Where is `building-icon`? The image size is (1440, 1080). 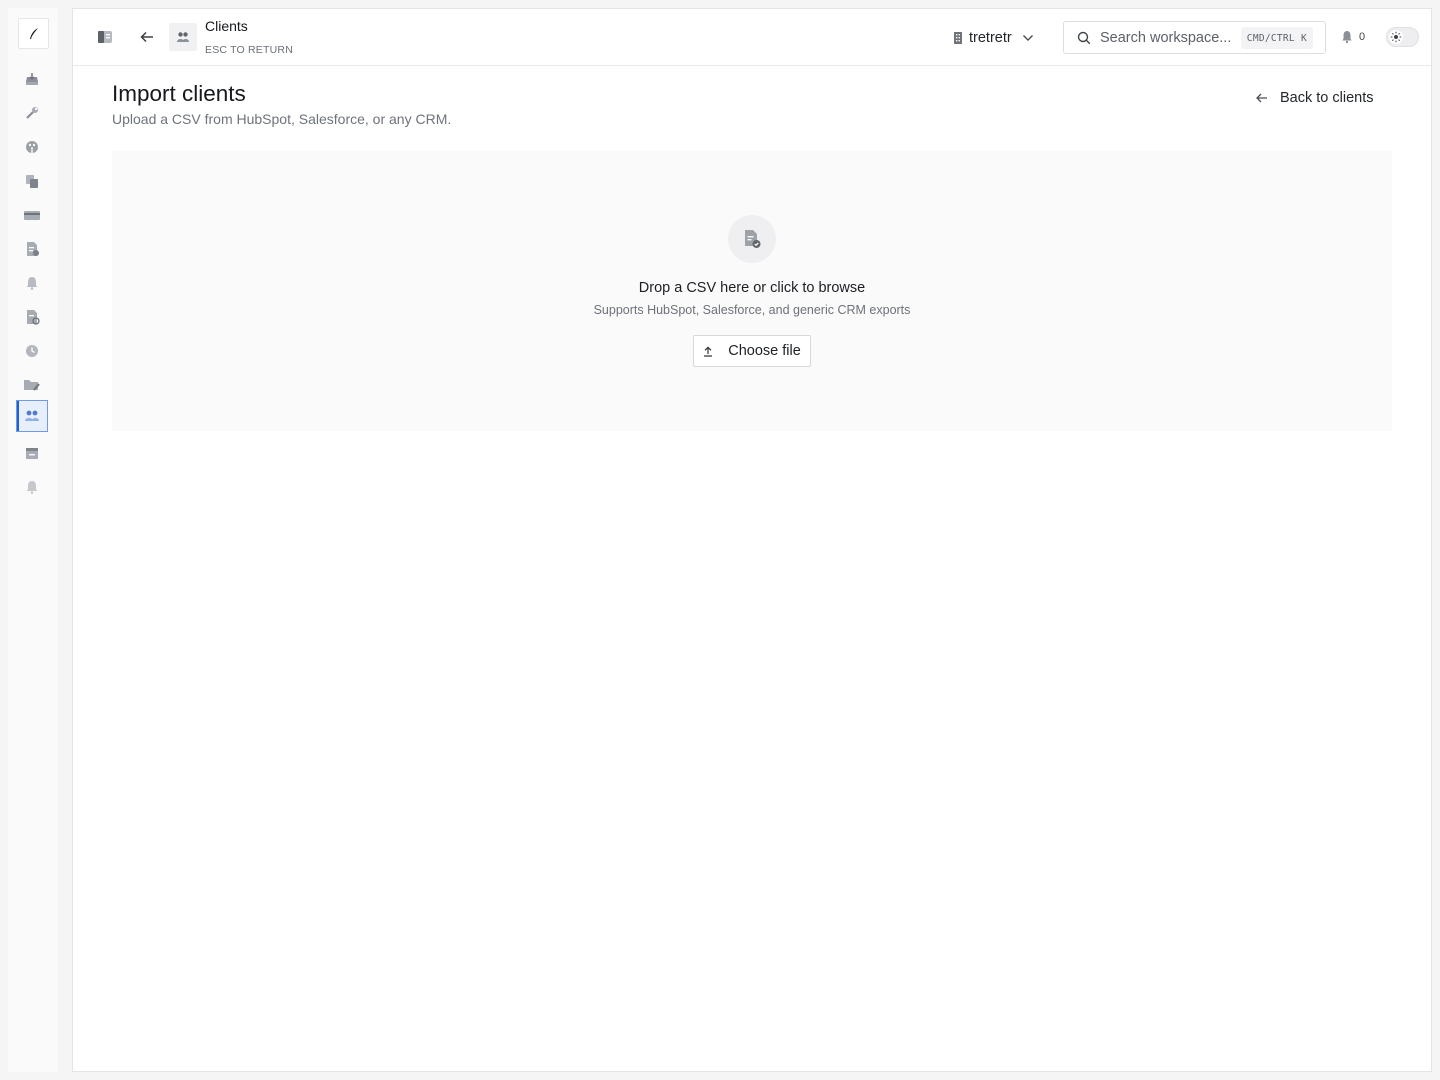 building-icon is located at coordinates (958, 38).